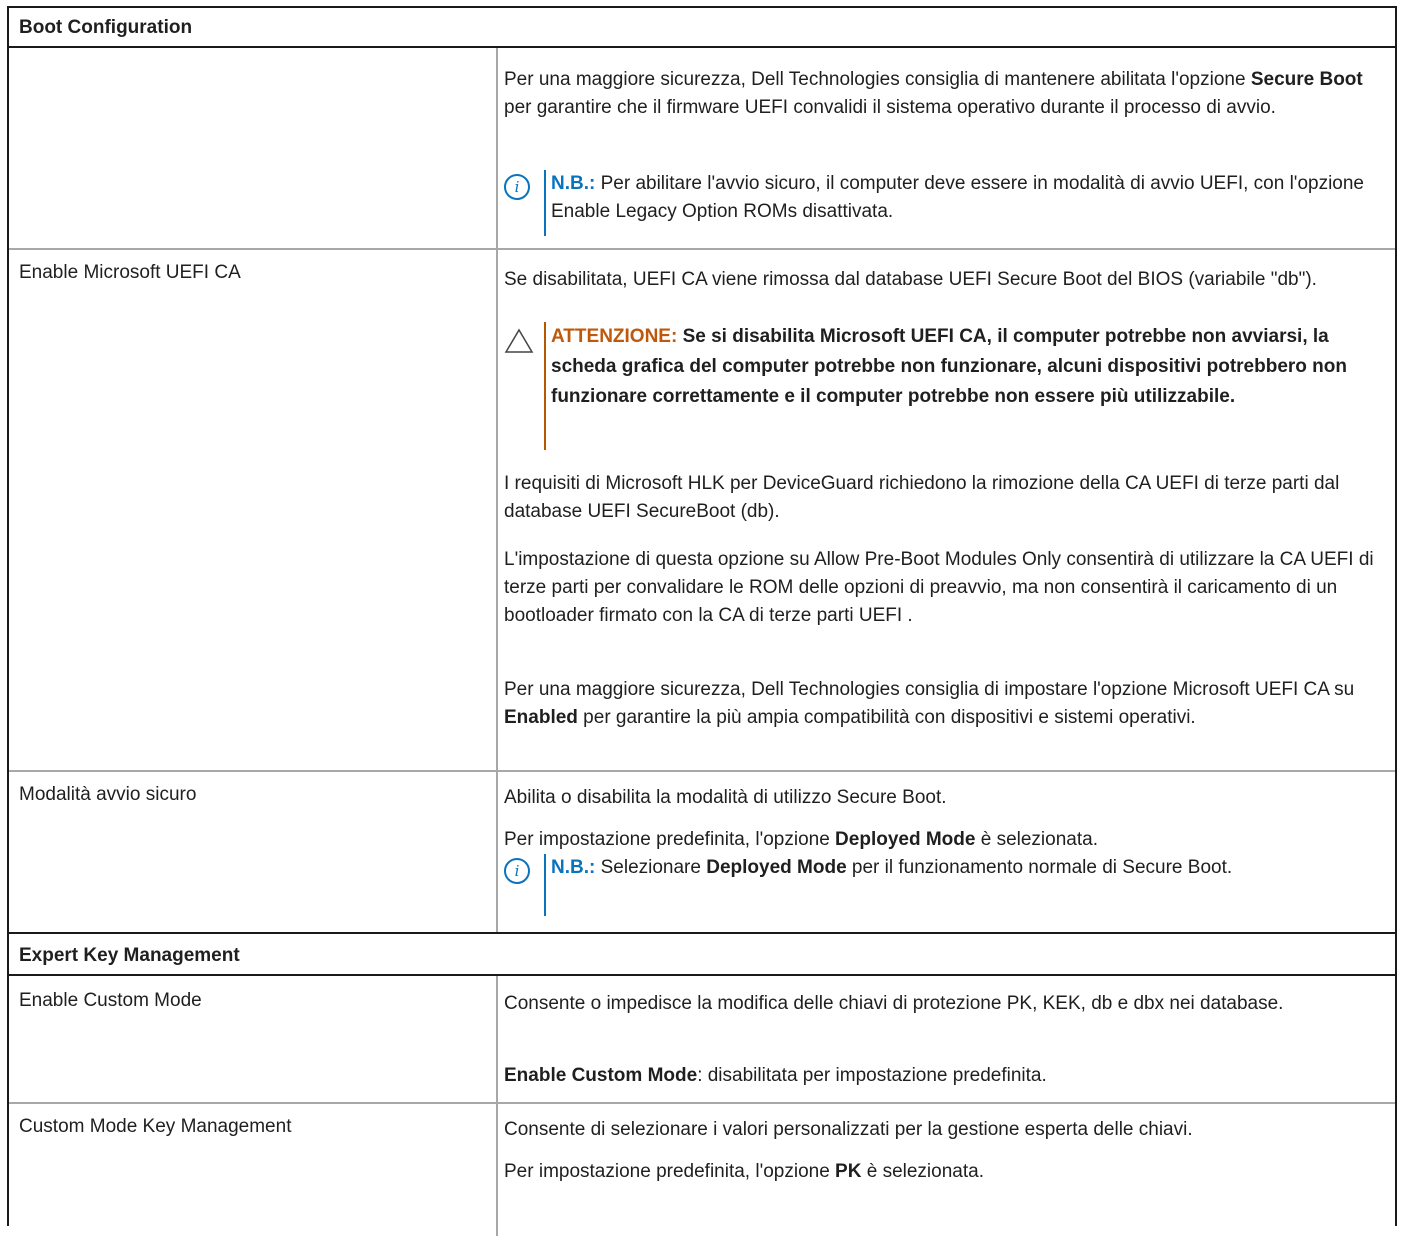 The height and width of the screenshot is (1236, 1405). I want to click on section-header-boot-configuration: Boot Configuration, so click(702, 27).